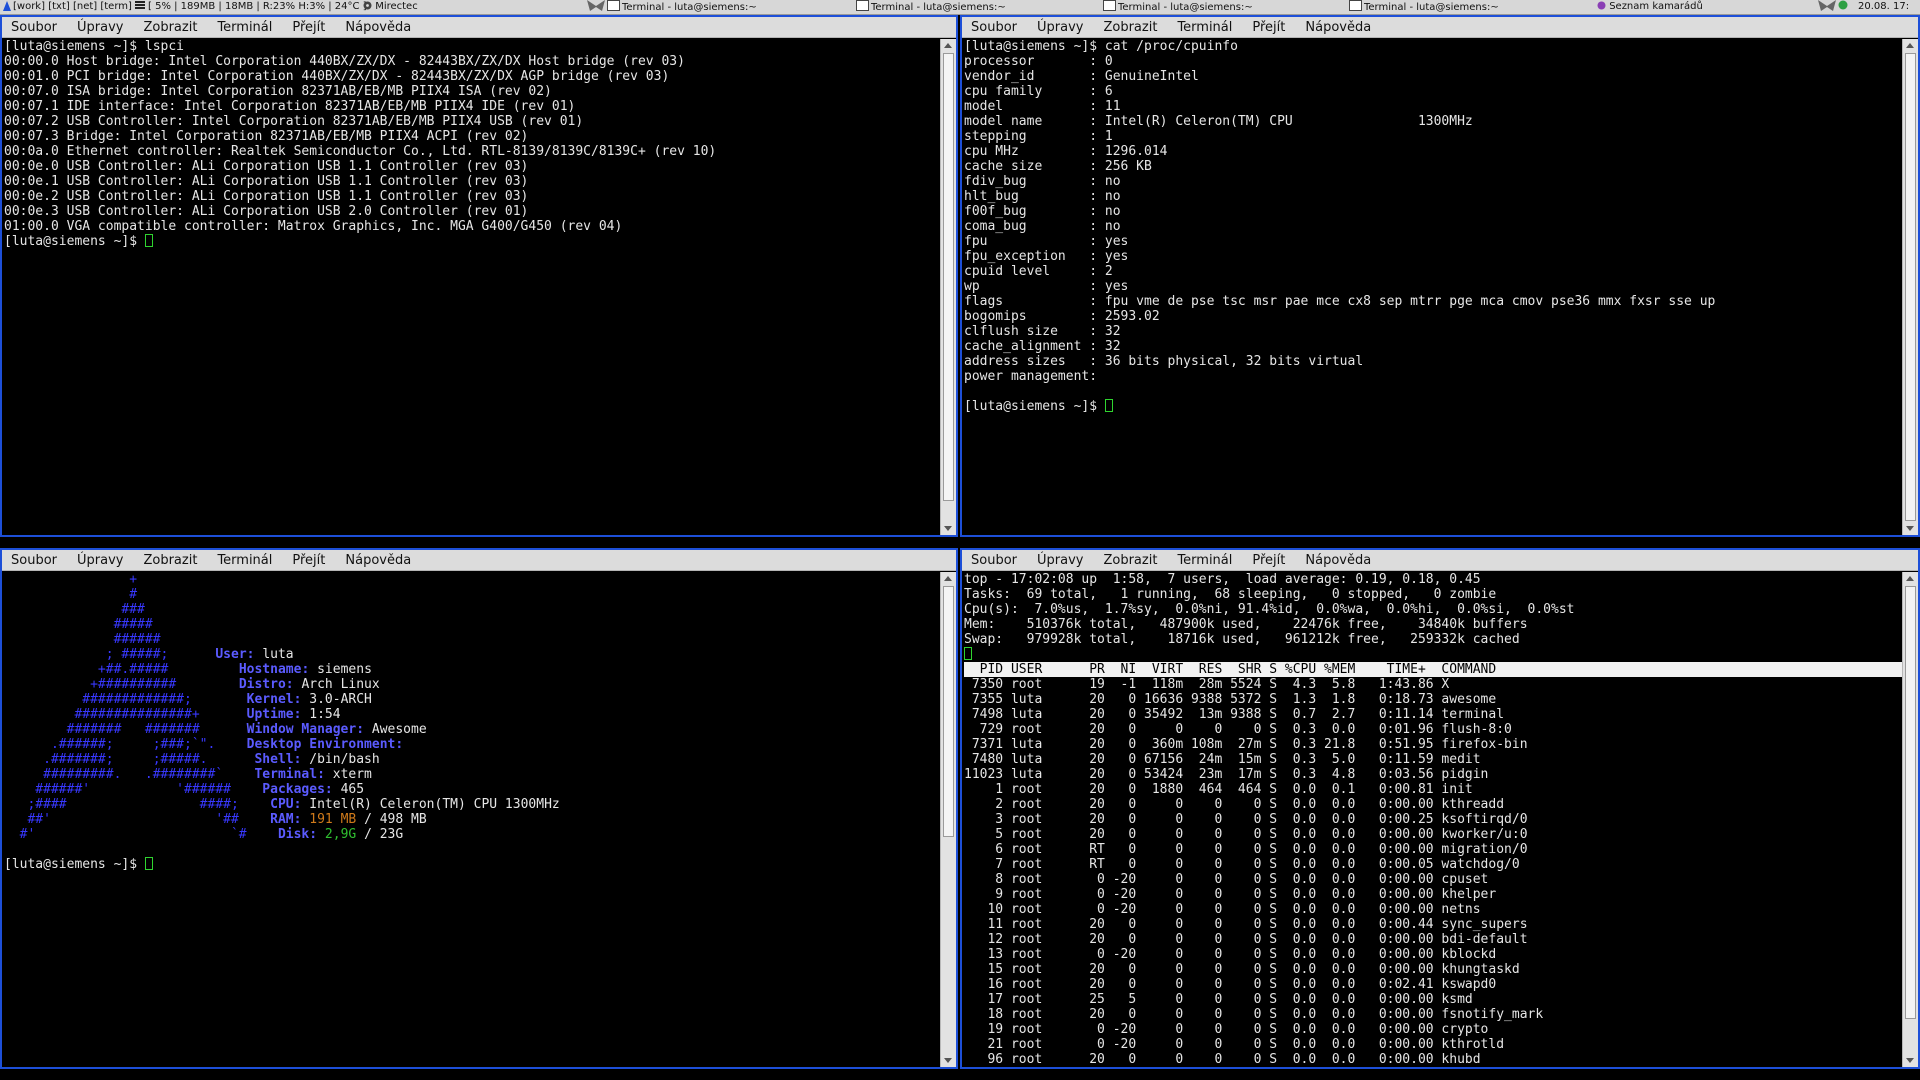 The width and height of the screenshot is (1920, 1080). I want to click on task-terminal-4: Terminal - luta@siemens:~, so click(1424, 7).